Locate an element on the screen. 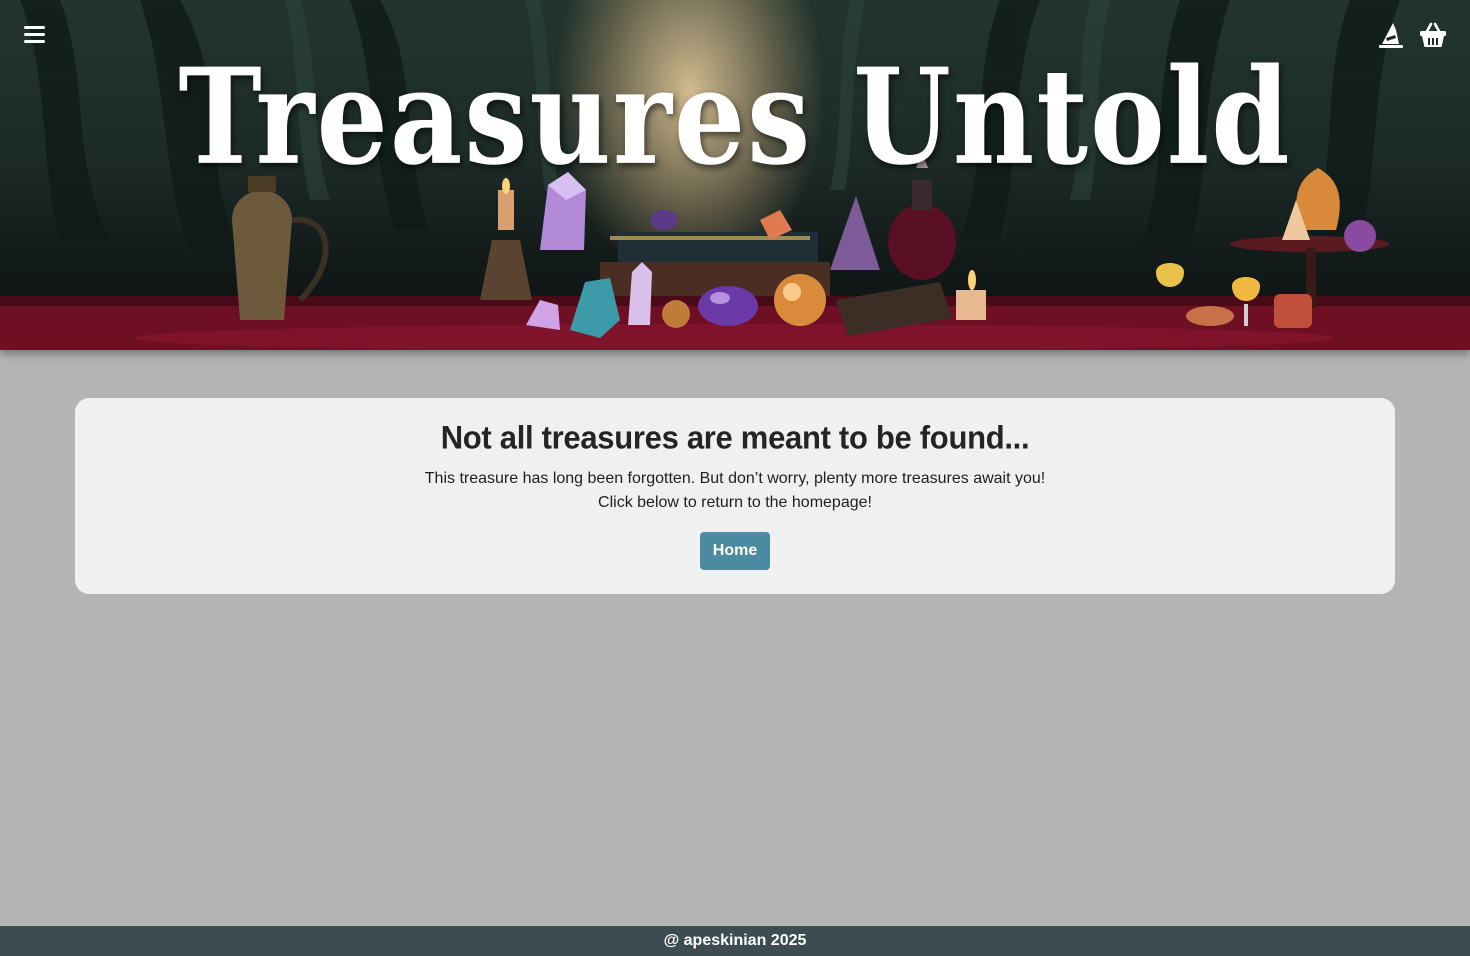 The width and height of the screenshot is (1470, 956). shopping-basket-icon is located at coordinates (1433, 35).